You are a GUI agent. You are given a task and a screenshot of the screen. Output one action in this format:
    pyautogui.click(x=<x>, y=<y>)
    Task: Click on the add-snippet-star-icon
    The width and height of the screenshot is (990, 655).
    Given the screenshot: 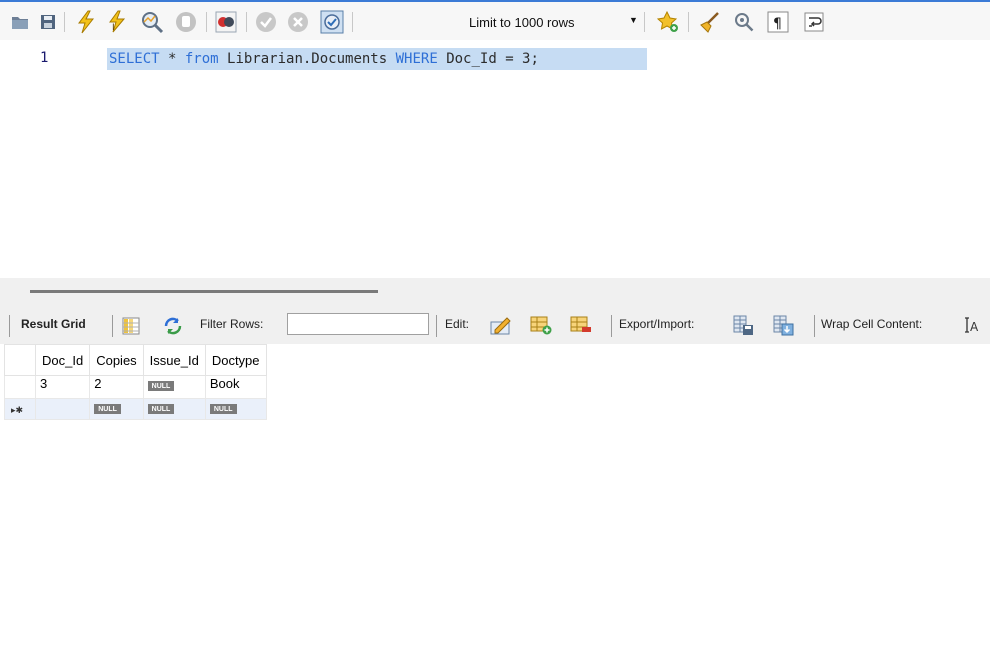 What is the action you would take?
    pyautogui.click(x=668, y=22)
    